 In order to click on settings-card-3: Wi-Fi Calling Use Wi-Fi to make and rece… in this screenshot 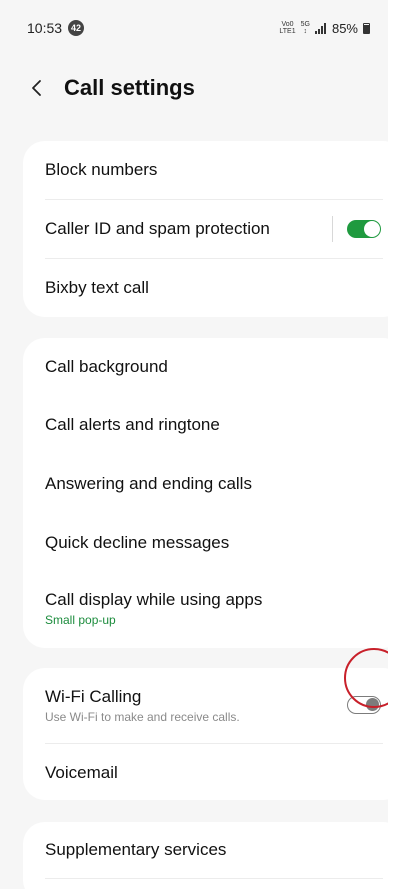, I will do `click(205, 734)`.